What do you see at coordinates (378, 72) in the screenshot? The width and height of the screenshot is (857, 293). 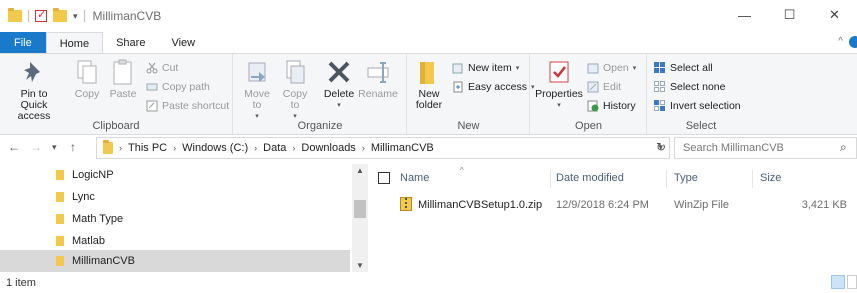 I see `rename-icon` at bounding box center [378, 72].